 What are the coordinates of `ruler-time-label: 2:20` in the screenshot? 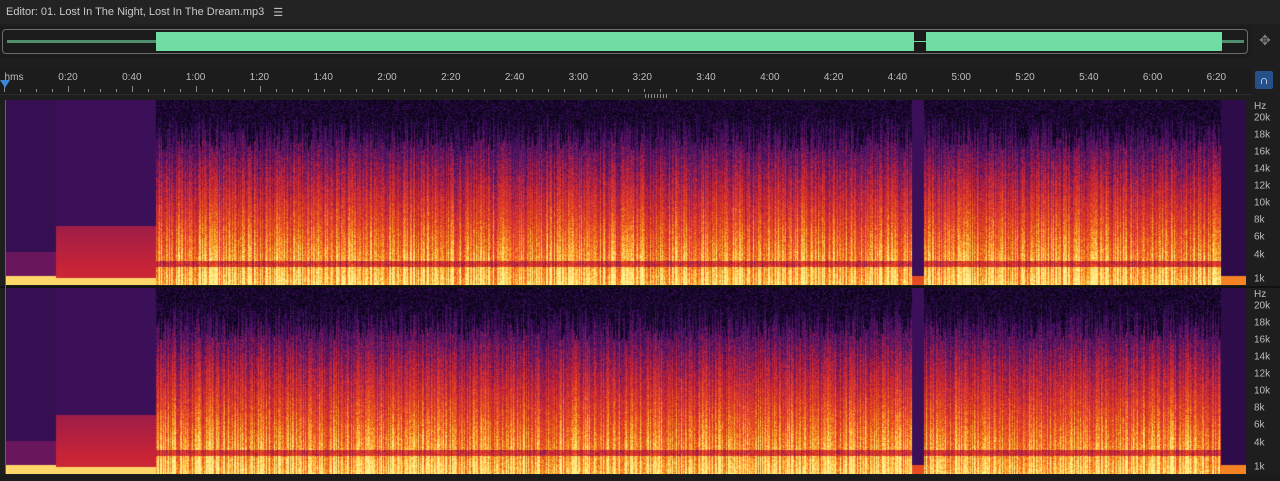 It's located at (451, 77).